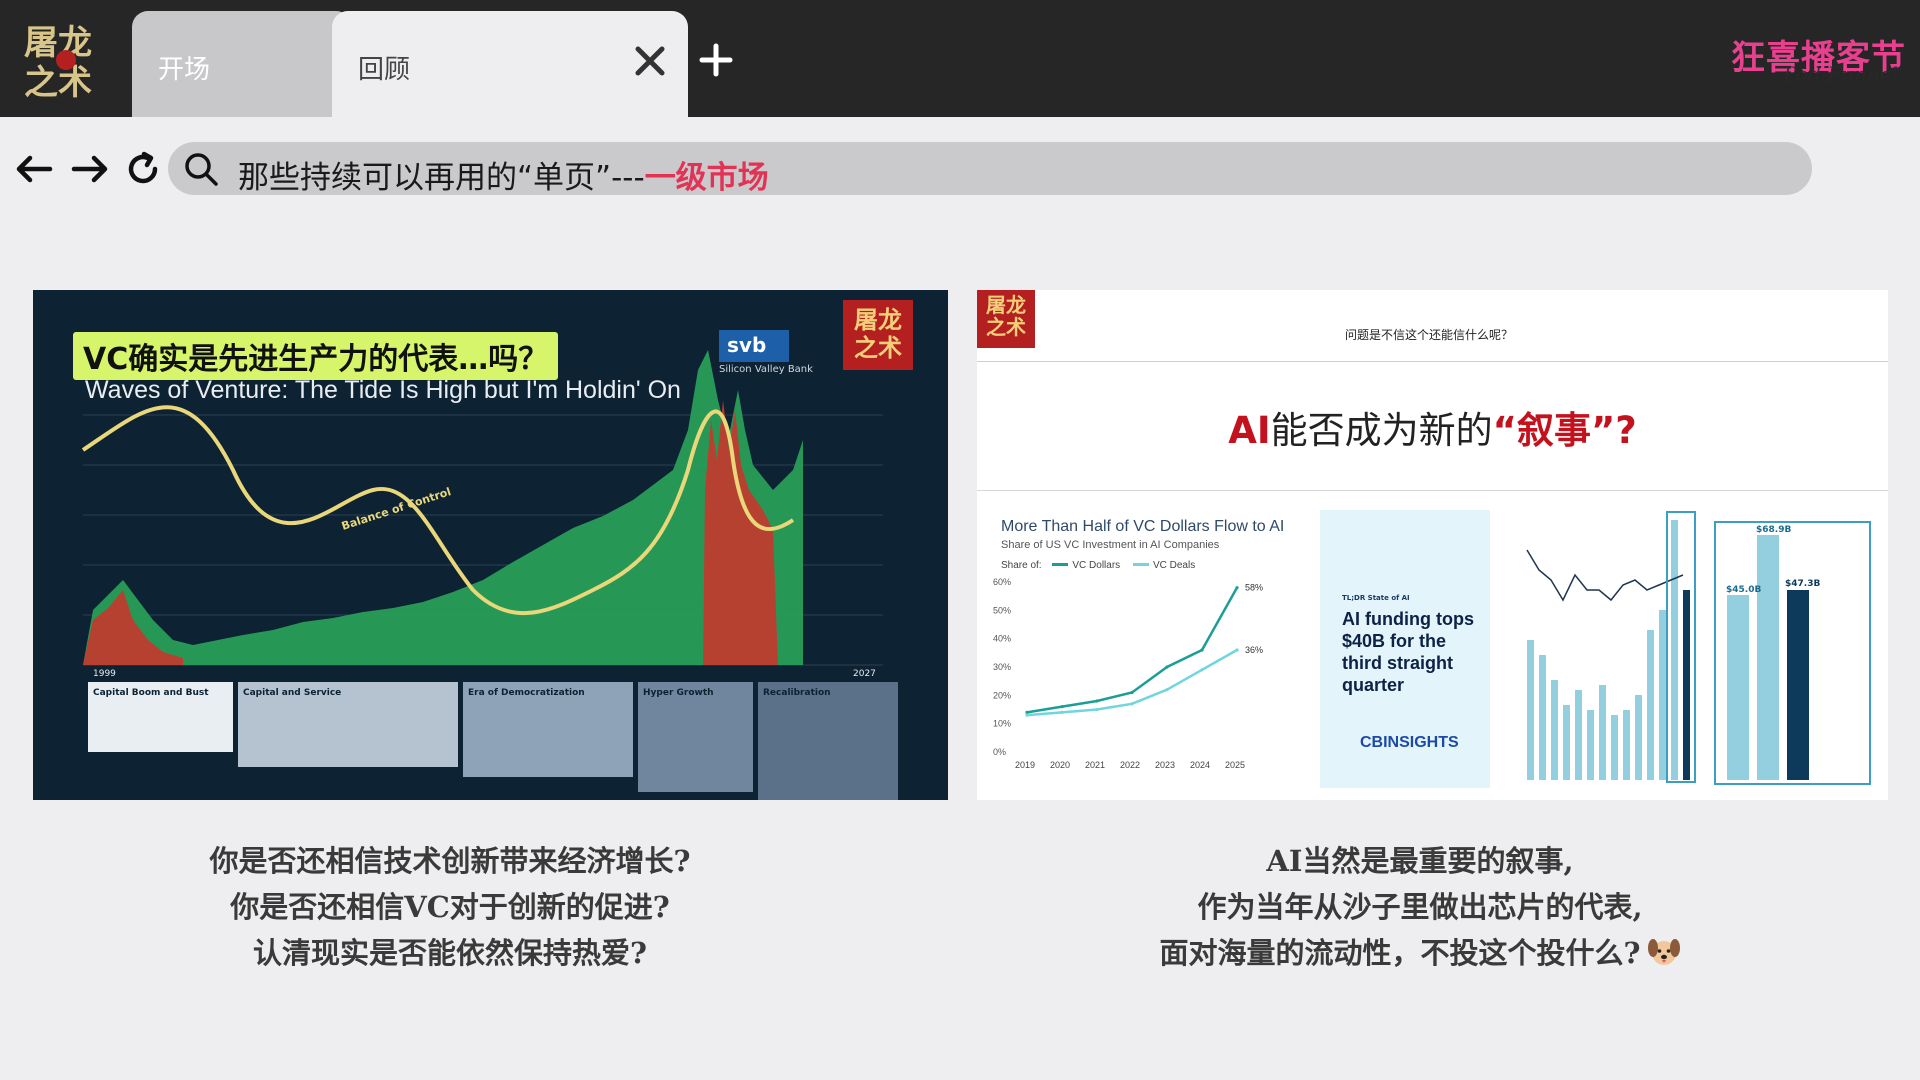  Describe the element at coordinates (292, 693) in the screenshot. I see `era-label: Capital and Service` at that location.